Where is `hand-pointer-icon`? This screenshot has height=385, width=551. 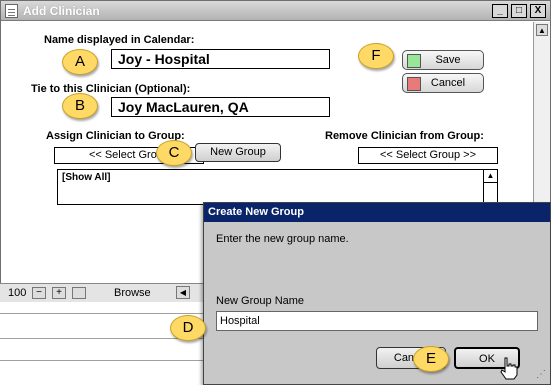
hand-pointer-icon is located at coordinates (509, 368).